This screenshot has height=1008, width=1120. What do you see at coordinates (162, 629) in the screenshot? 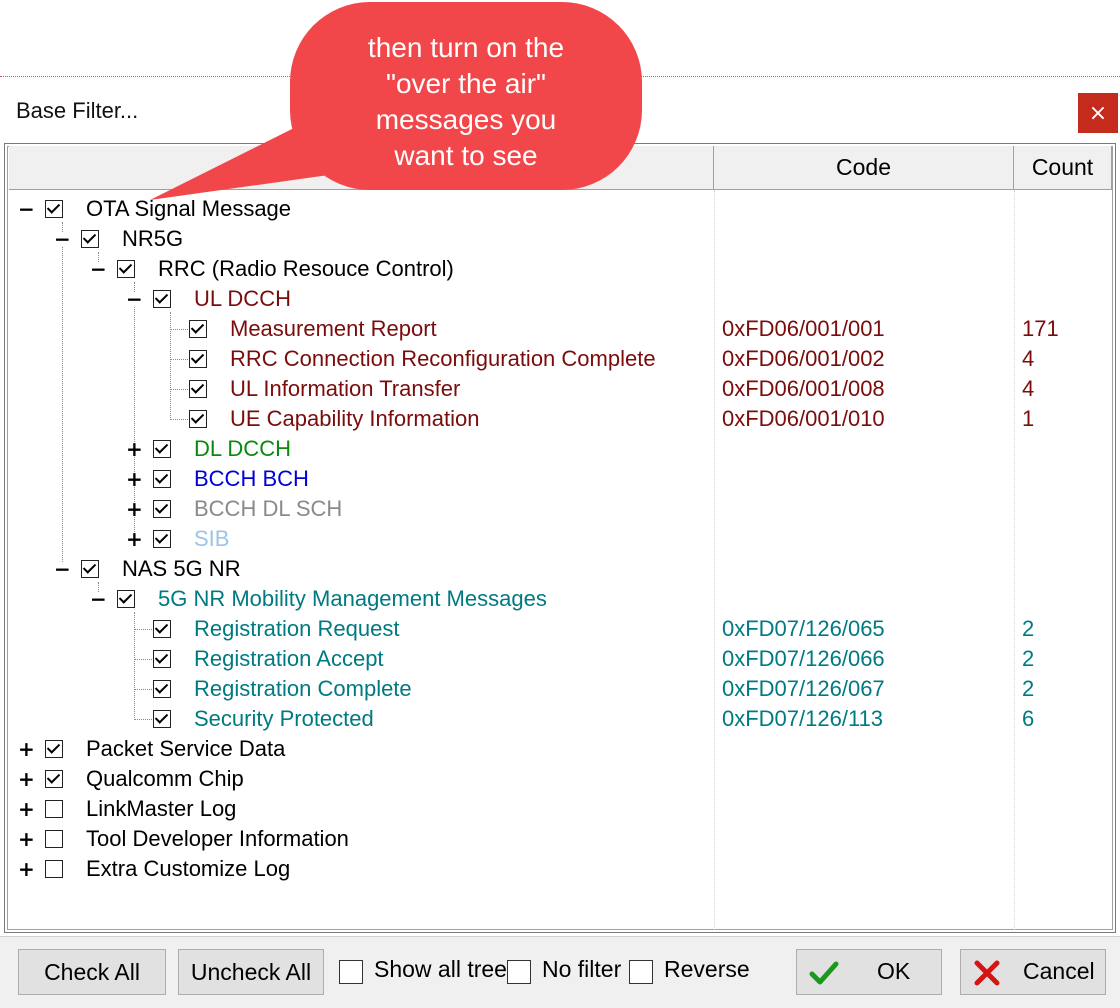
I see `checkbox-registration-request` at bounding box center [162, 629].